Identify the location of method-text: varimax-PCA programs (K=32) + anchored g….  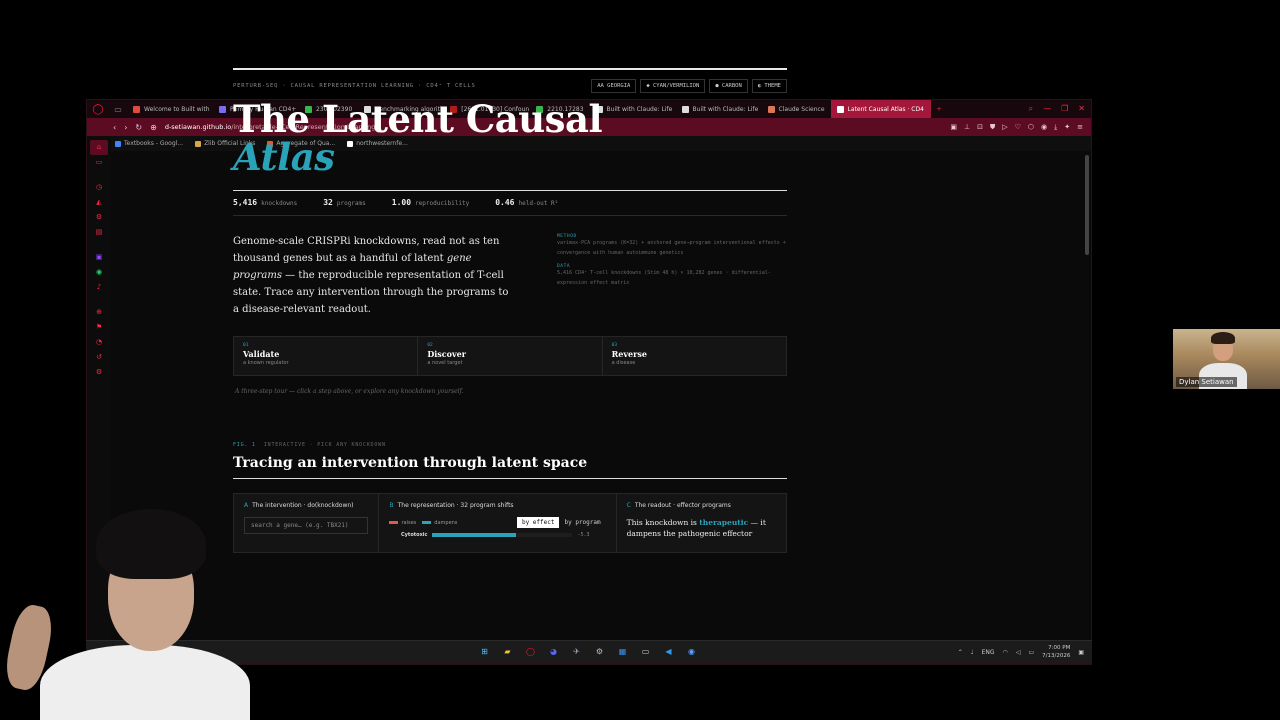
(671, 248).